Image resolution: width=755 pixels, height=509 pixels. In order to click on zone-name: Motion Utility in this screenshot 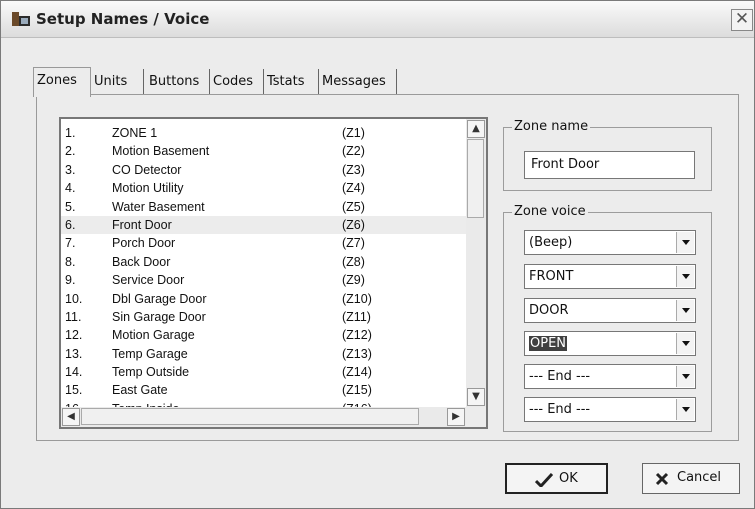, I will do `click(148, 188)`.